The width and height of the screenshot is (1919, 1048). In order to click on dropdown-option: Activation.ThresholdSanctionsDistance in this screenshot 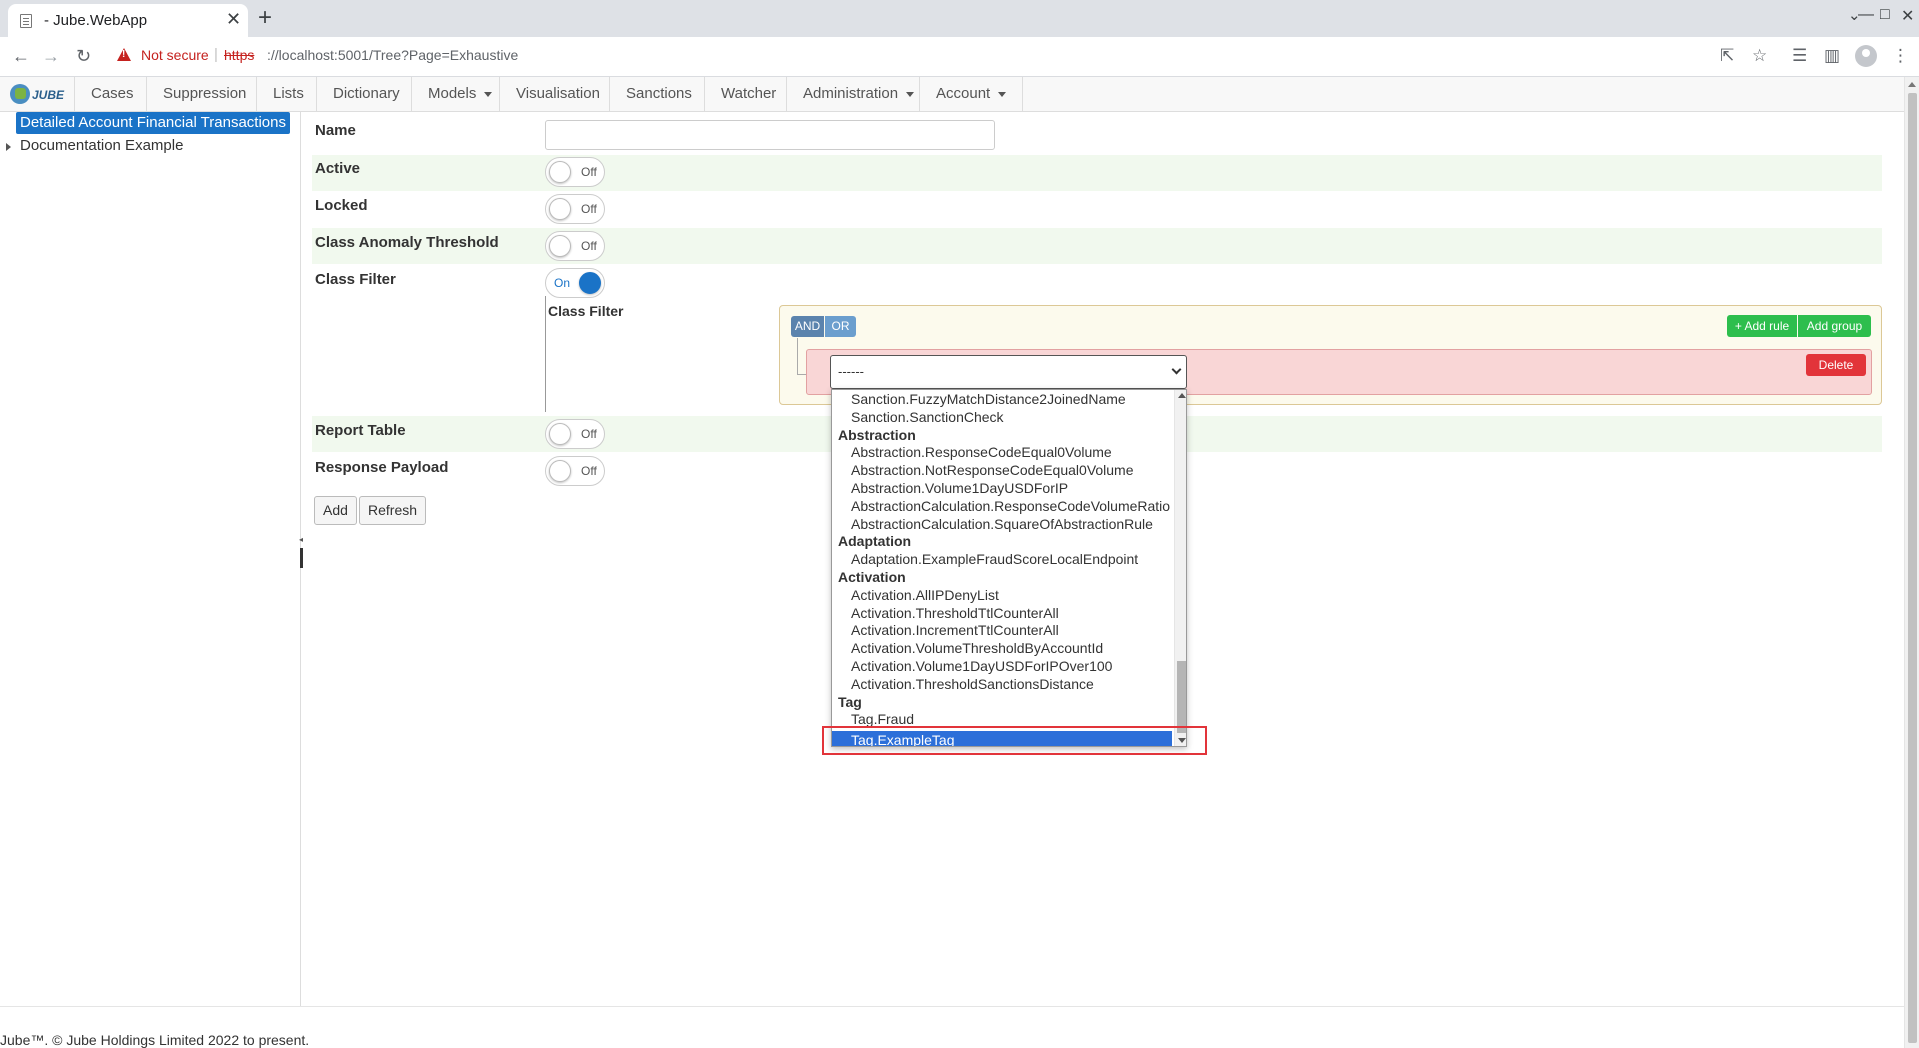, I will do `click(1002, 684)`.